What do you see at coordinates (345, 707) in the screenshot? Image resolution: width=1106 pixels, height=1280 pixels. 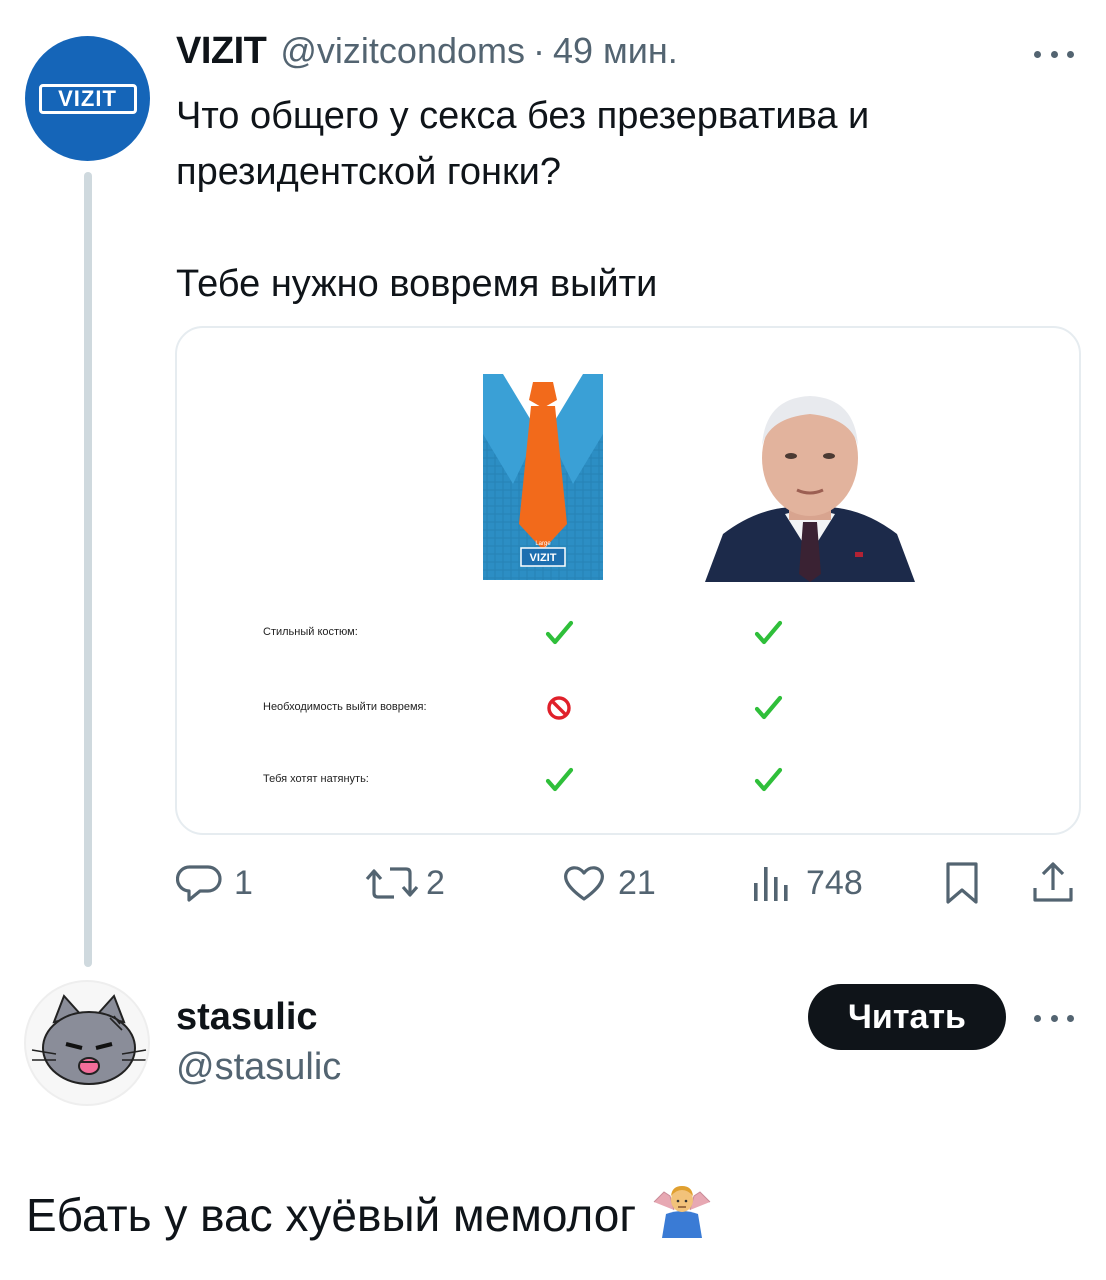 I see `comparison-row-label: Необходимость выйти вовремя:` at bounding box center [345, 707].